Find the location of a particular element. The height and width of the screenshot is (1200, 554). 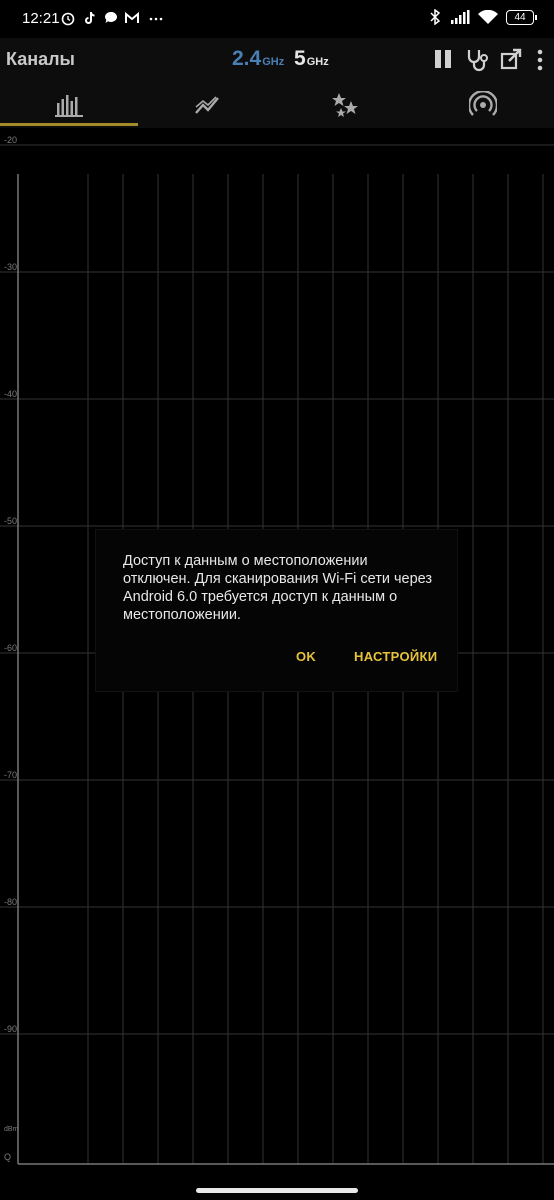

y-tick-label: -90 is located at coordinates (11, 1029).